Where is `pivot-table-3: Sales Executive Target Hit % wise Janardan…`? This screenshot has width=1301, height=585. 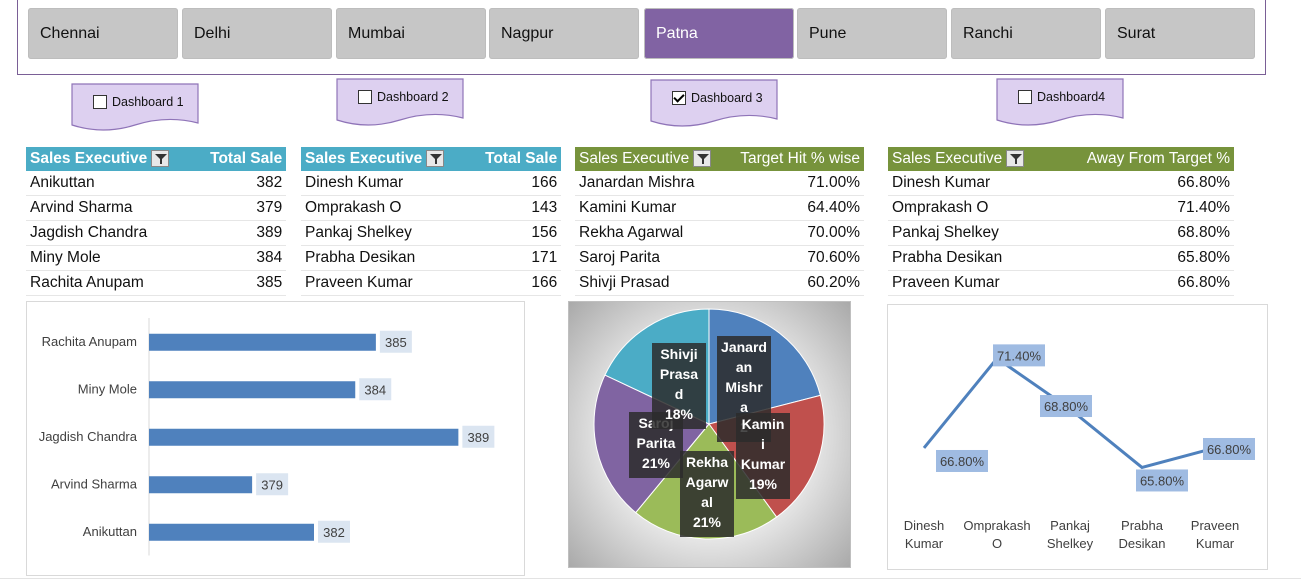 pivot-table-3: Sales Executive Target Hit % wise Janardan… is located at coordinates (719, 221).